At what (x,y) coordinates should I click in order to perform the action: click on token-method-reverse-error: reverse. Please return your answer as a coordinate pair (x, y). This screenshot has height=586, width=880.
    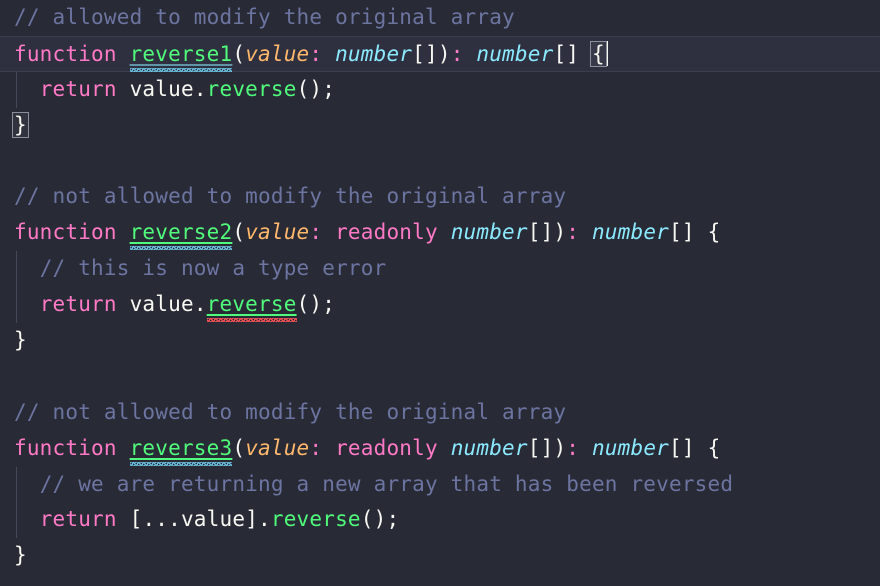
    Looking at the image, I should click on (251, 304).